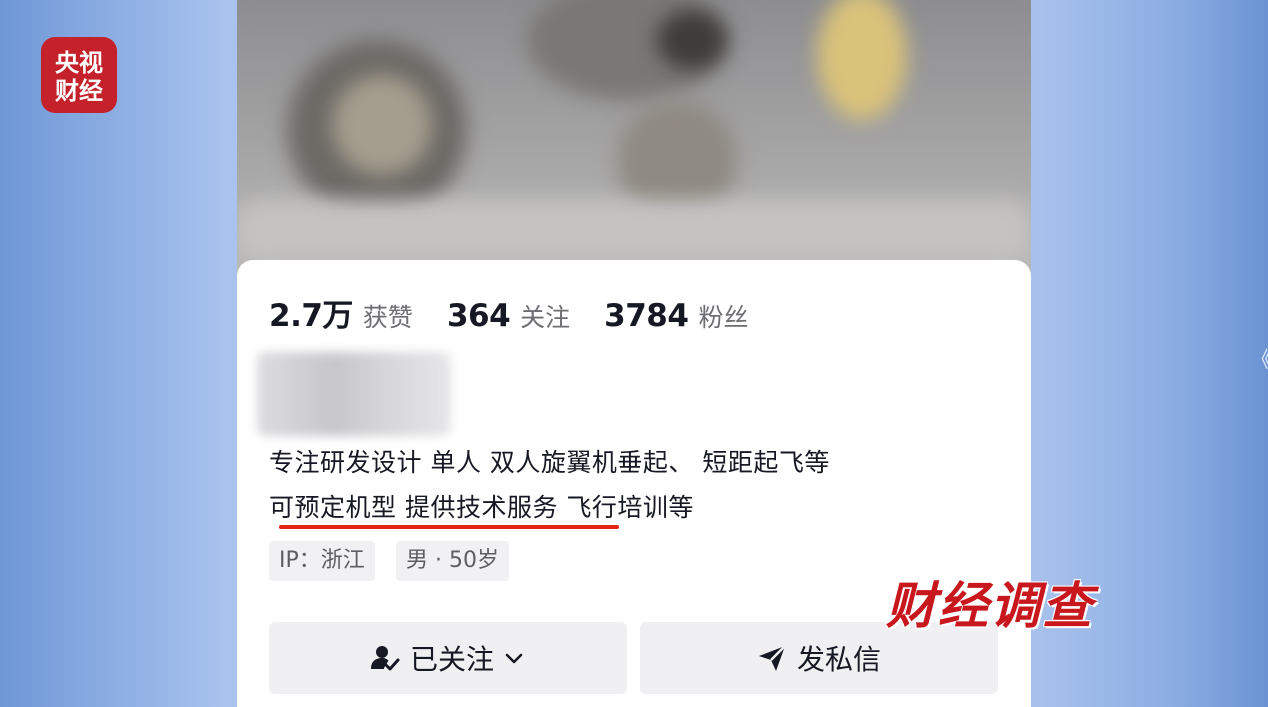 Image resolution: width=1268 pixels, height=707 pixels. I want to click on send-icon, so click(772, 658).